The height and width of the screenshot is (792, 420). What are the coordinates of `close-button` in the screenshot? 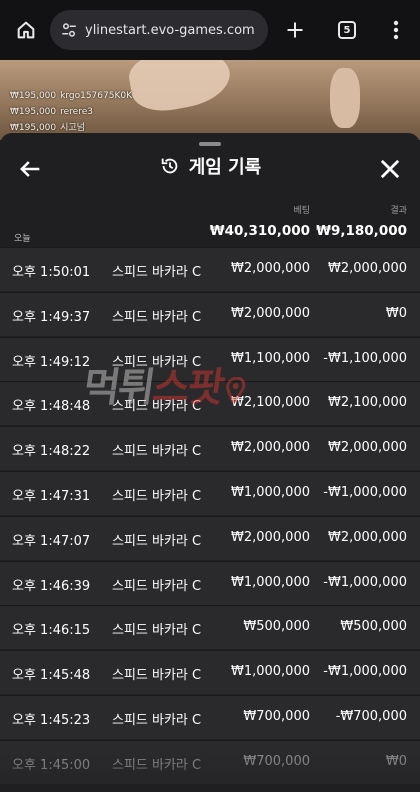 It's located at (390, 169).